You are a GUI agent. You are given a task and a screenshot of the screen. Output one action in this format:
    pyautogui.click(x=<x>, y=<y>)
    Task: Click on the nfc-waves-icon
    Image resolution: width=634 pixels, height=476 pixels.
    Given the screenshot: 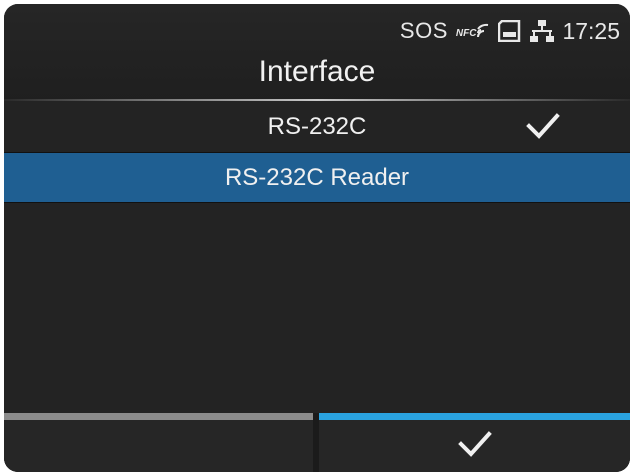 What is the action you would take?
    pyautogui.click(x=483, y=30)
    